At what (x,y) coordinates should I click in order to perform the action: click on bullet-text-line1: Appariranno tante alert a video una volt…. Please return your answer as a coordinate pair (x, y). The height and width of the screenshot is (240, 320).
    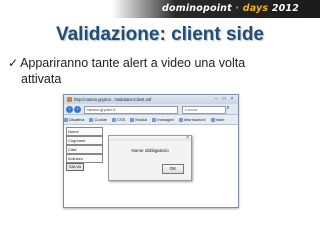
    Looking at the image, I should click on (133, 63).